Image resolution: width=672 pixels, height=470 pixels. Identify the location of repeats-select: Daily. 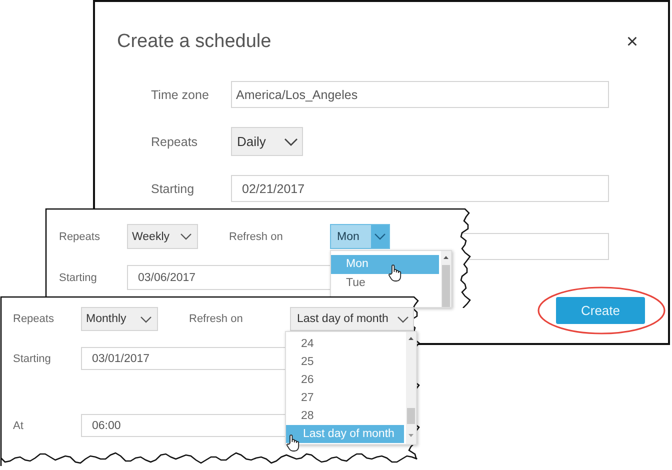
(267, 141).